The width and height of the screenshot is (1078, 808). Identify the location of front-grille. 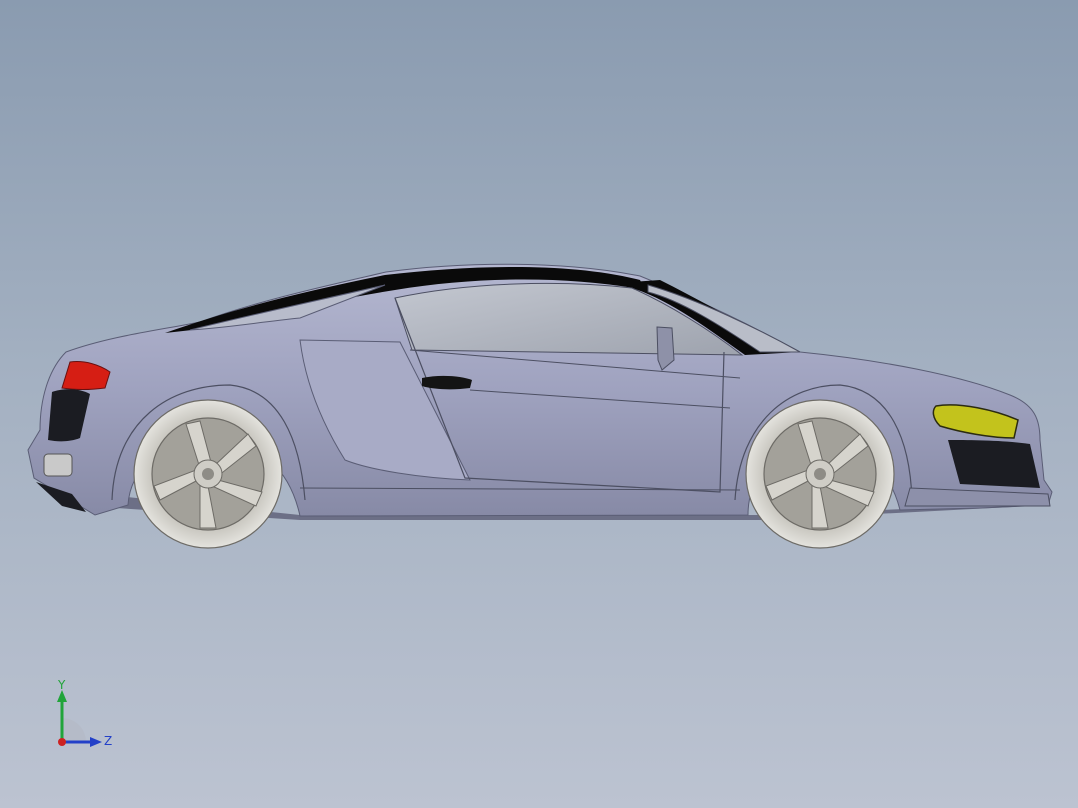
(994, 464).